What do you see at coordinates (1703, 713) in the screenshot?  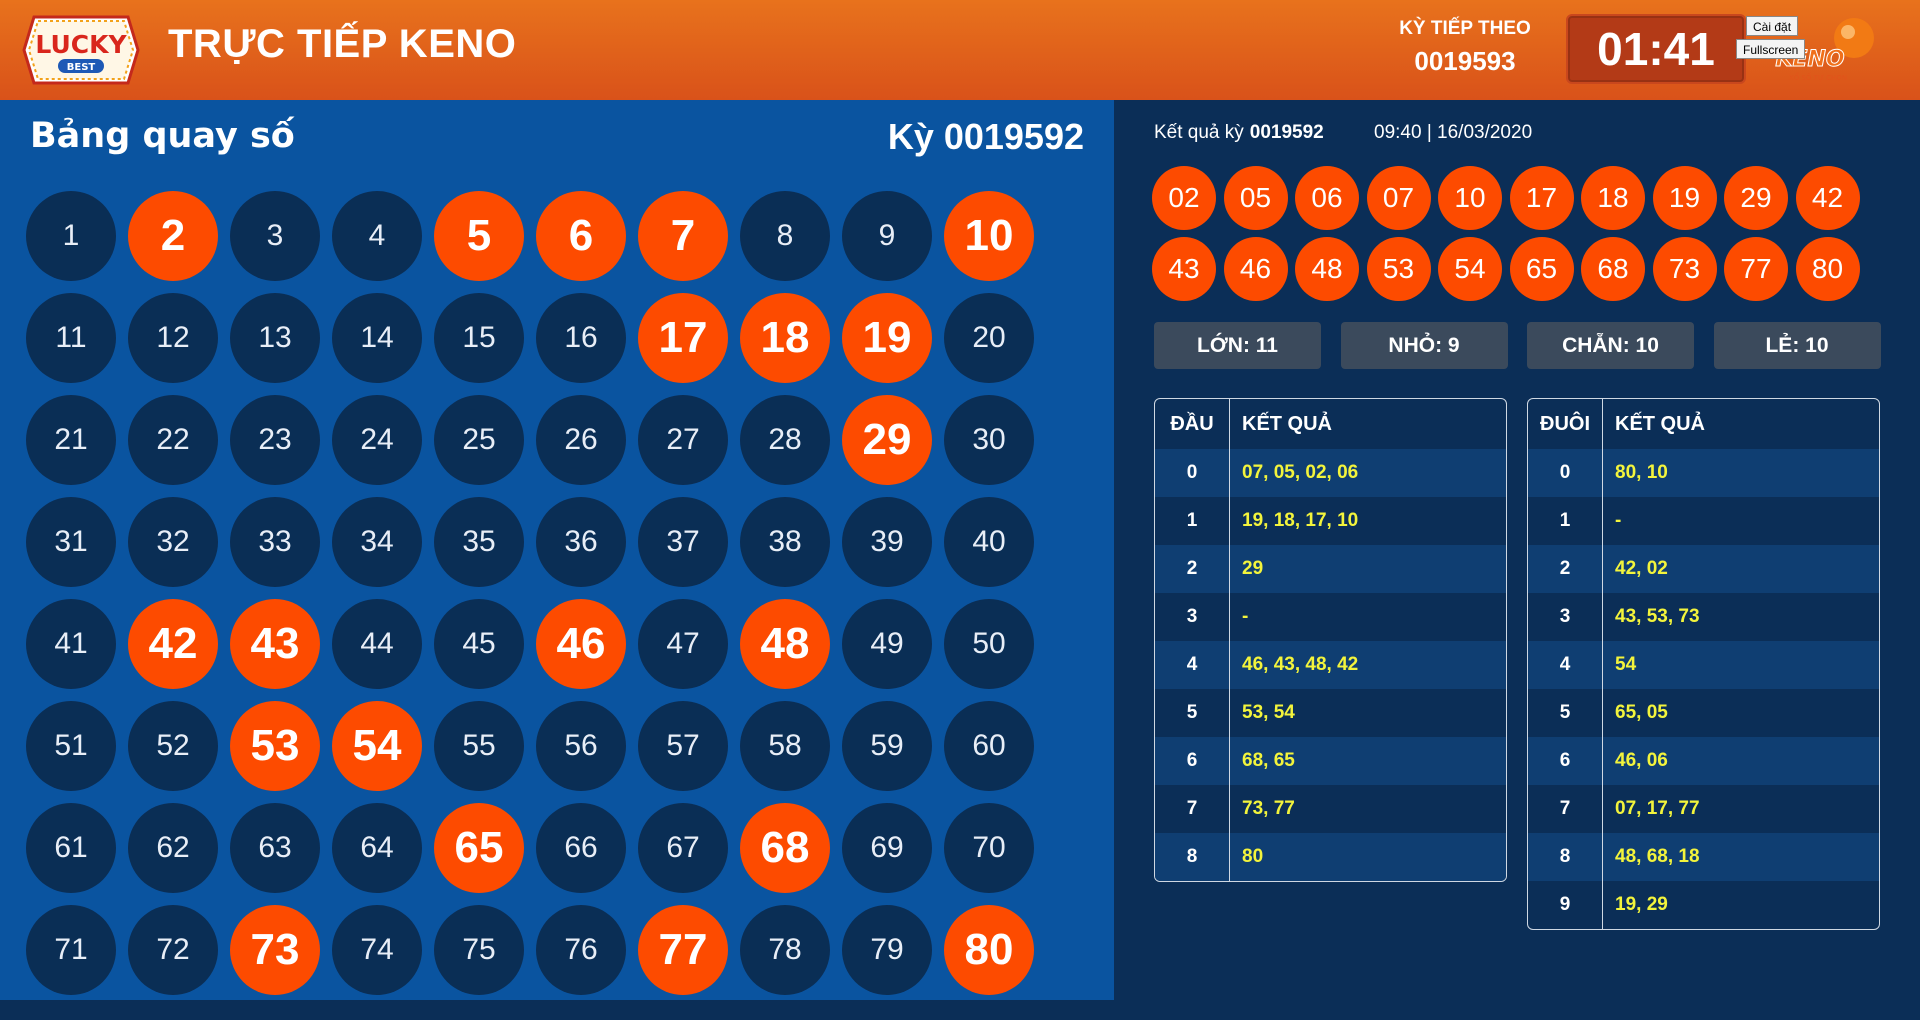 I see `table-row: 5 65, 05` at bounding box center [1703, 713].